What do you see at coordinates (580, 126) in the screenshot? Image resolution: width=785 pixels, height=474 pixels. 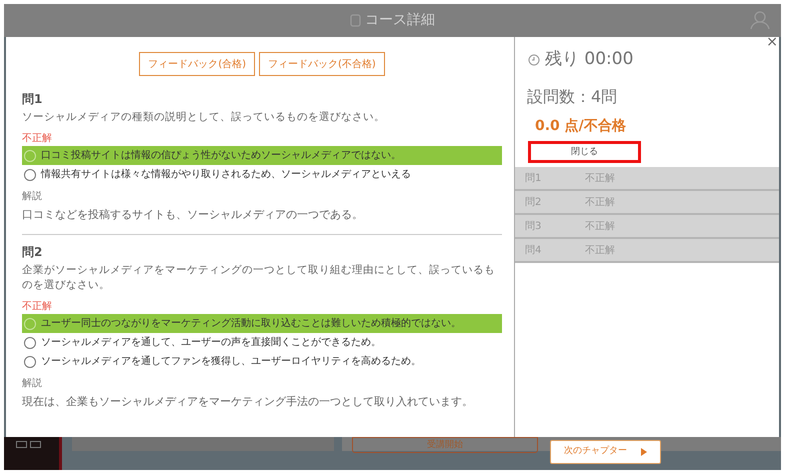 I see `score-text: 0.0 点/不合格` at bounding box center [580, 126].